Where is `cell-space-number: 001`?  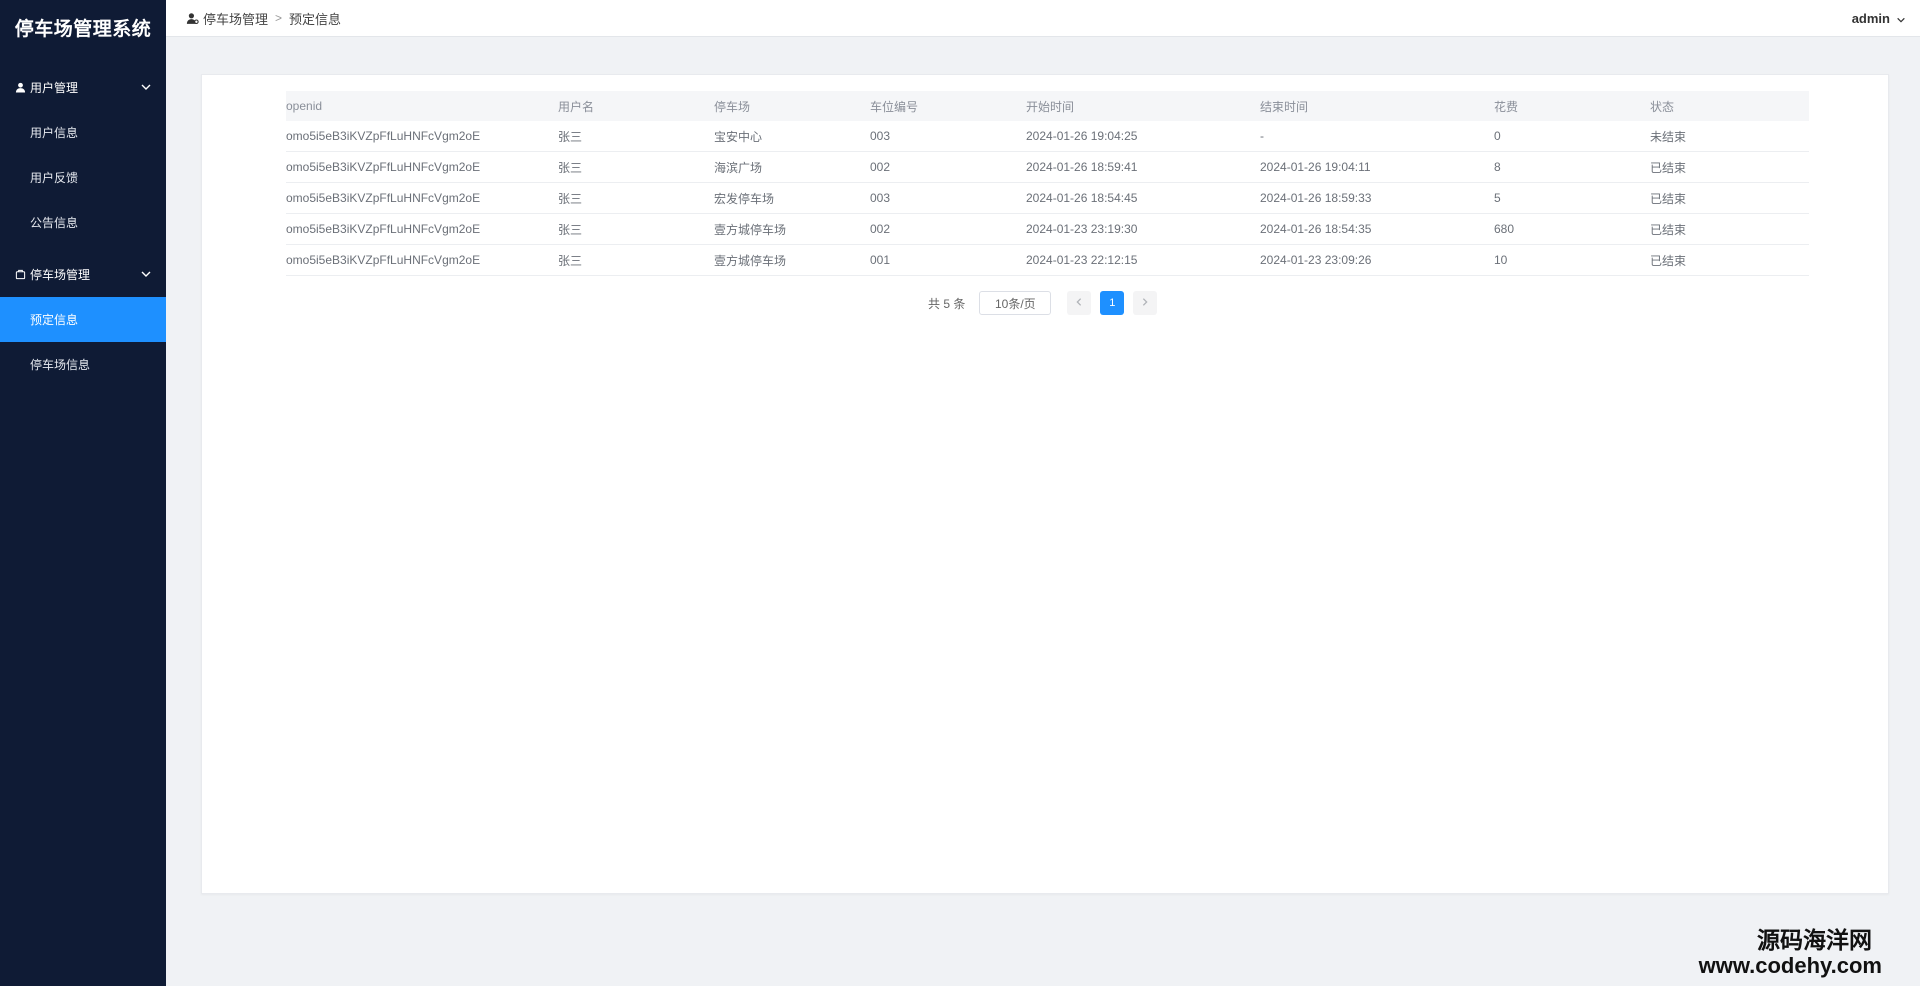 cell-space-number: 001 is located at coordinates (880, 260).